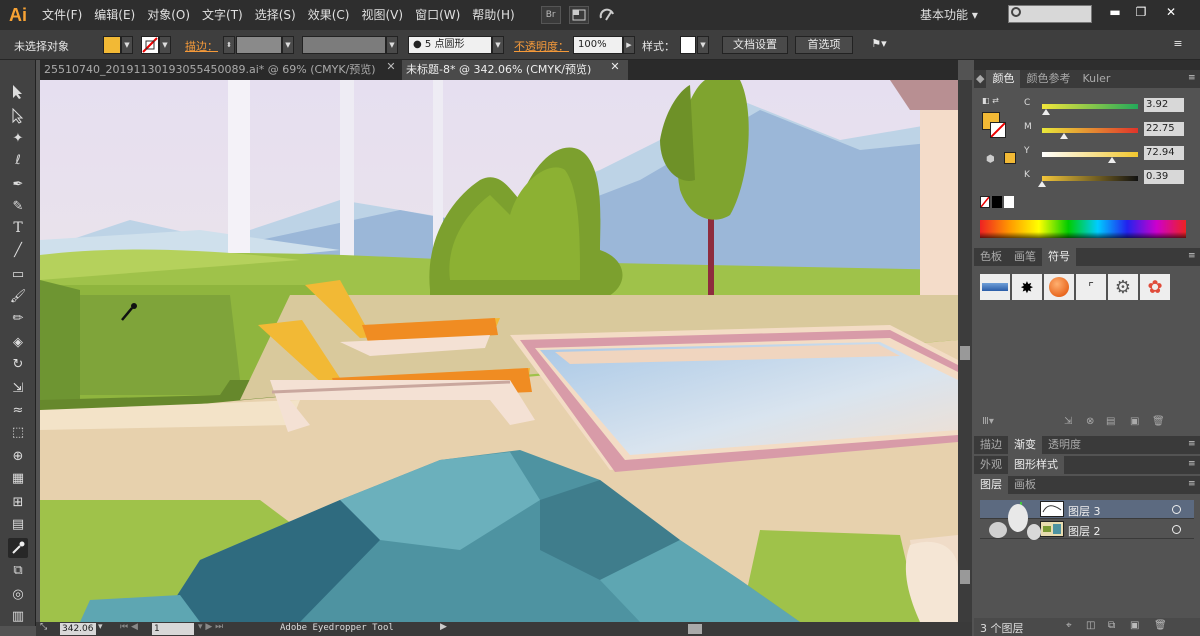 This screenshot has width=1200, height=636. Describe the element at coordinates (18, 388) in the screenshot. I see `scale-tool-icon: ⇲` at that location.